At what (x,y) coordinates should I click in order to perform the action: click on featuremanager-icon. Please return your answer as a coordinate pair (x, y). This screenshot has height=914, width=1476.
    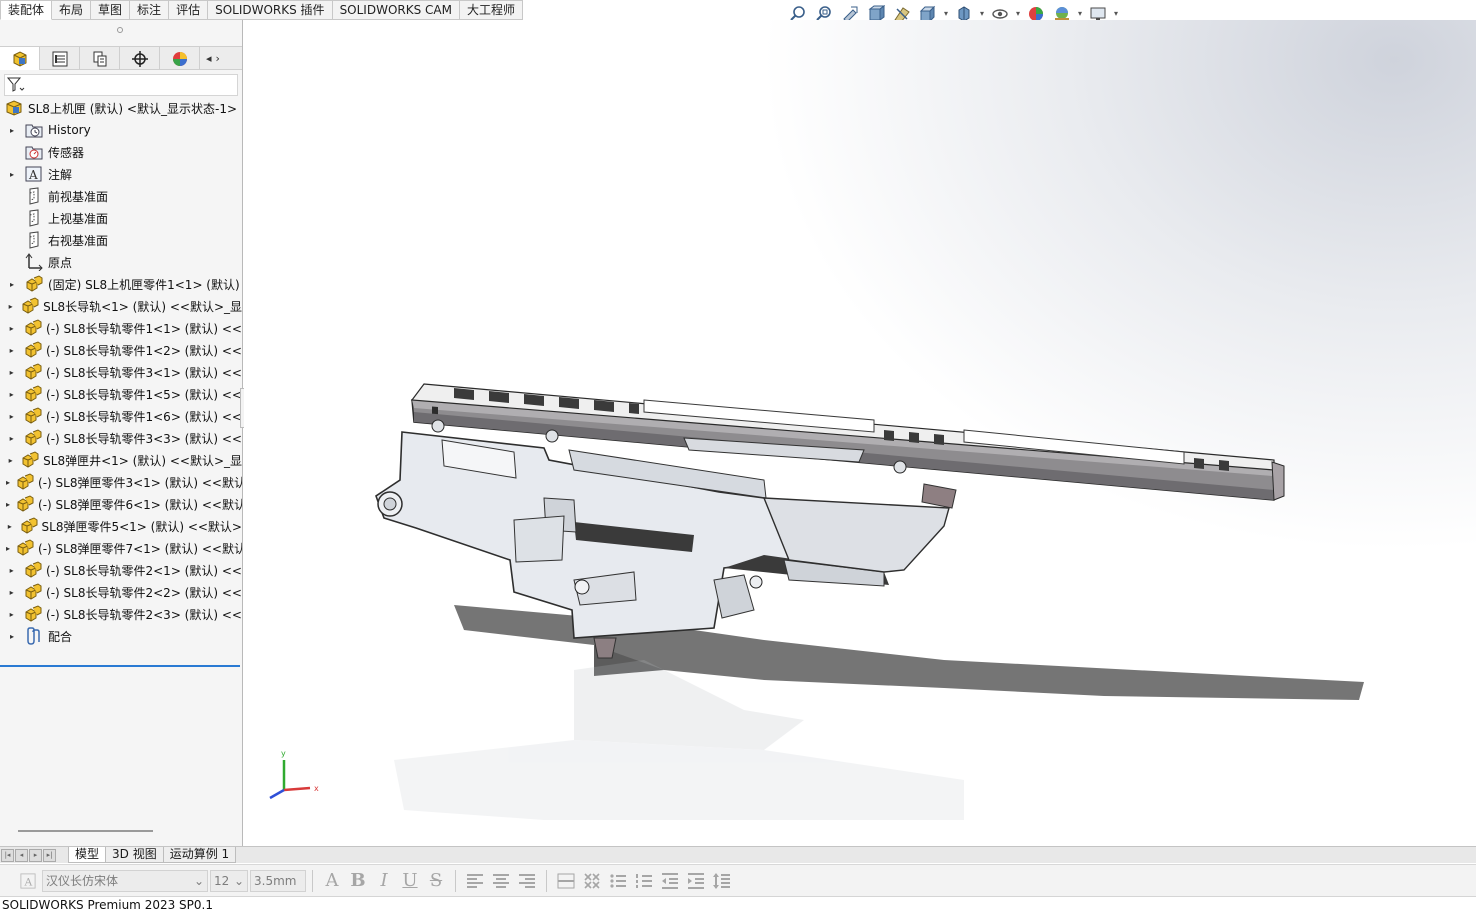
    Looking at the image, I should click on (20, 58).